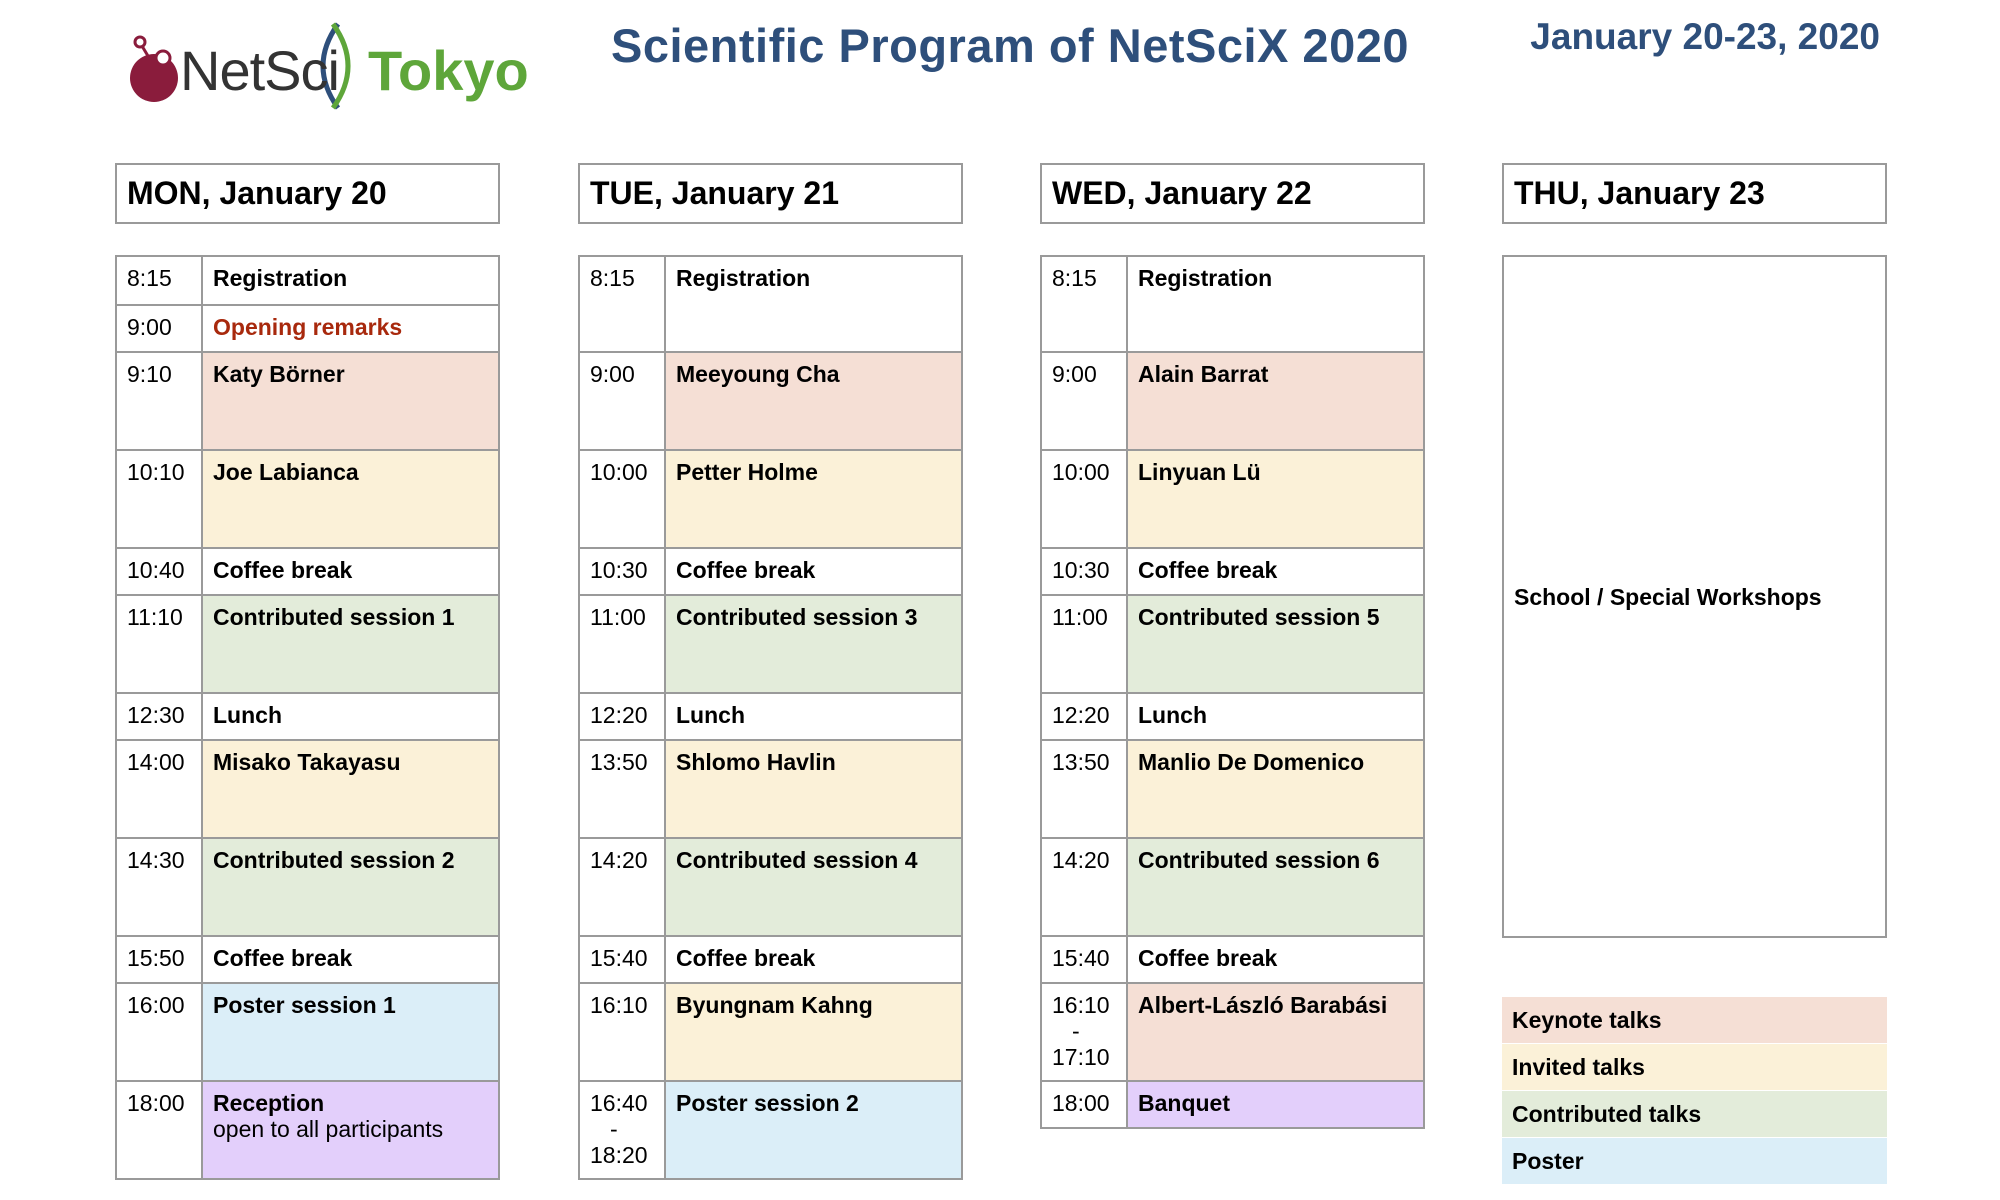 This screenshot has width=2000, height=1200. I want to click on time-start: 14:00, so click(156, 762).